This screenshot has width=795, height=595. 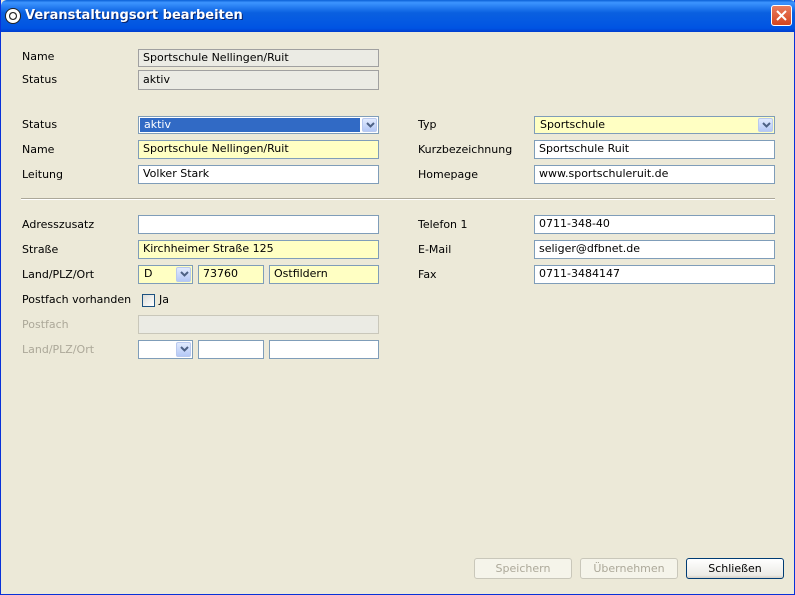 I want to click on close-button, so click(x=781, y=15).